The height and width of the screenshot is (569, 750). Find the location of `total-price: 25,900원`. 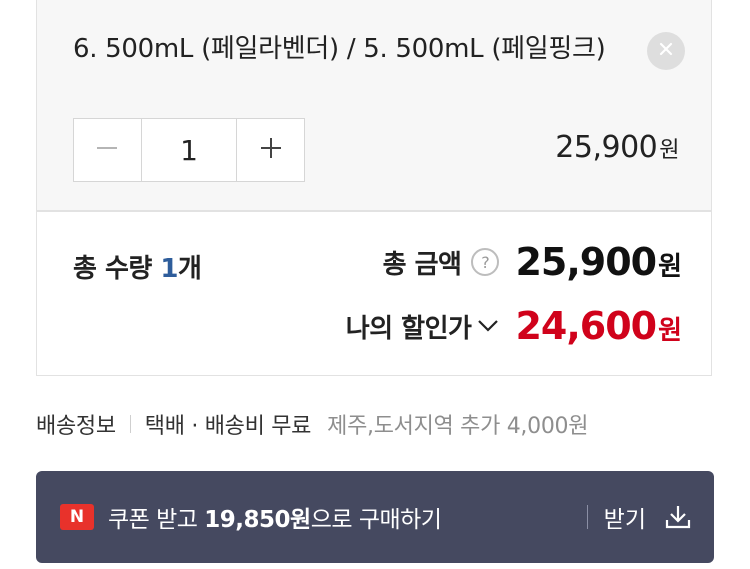

total-price: 25,900원 is located at coordinates (598, 262).